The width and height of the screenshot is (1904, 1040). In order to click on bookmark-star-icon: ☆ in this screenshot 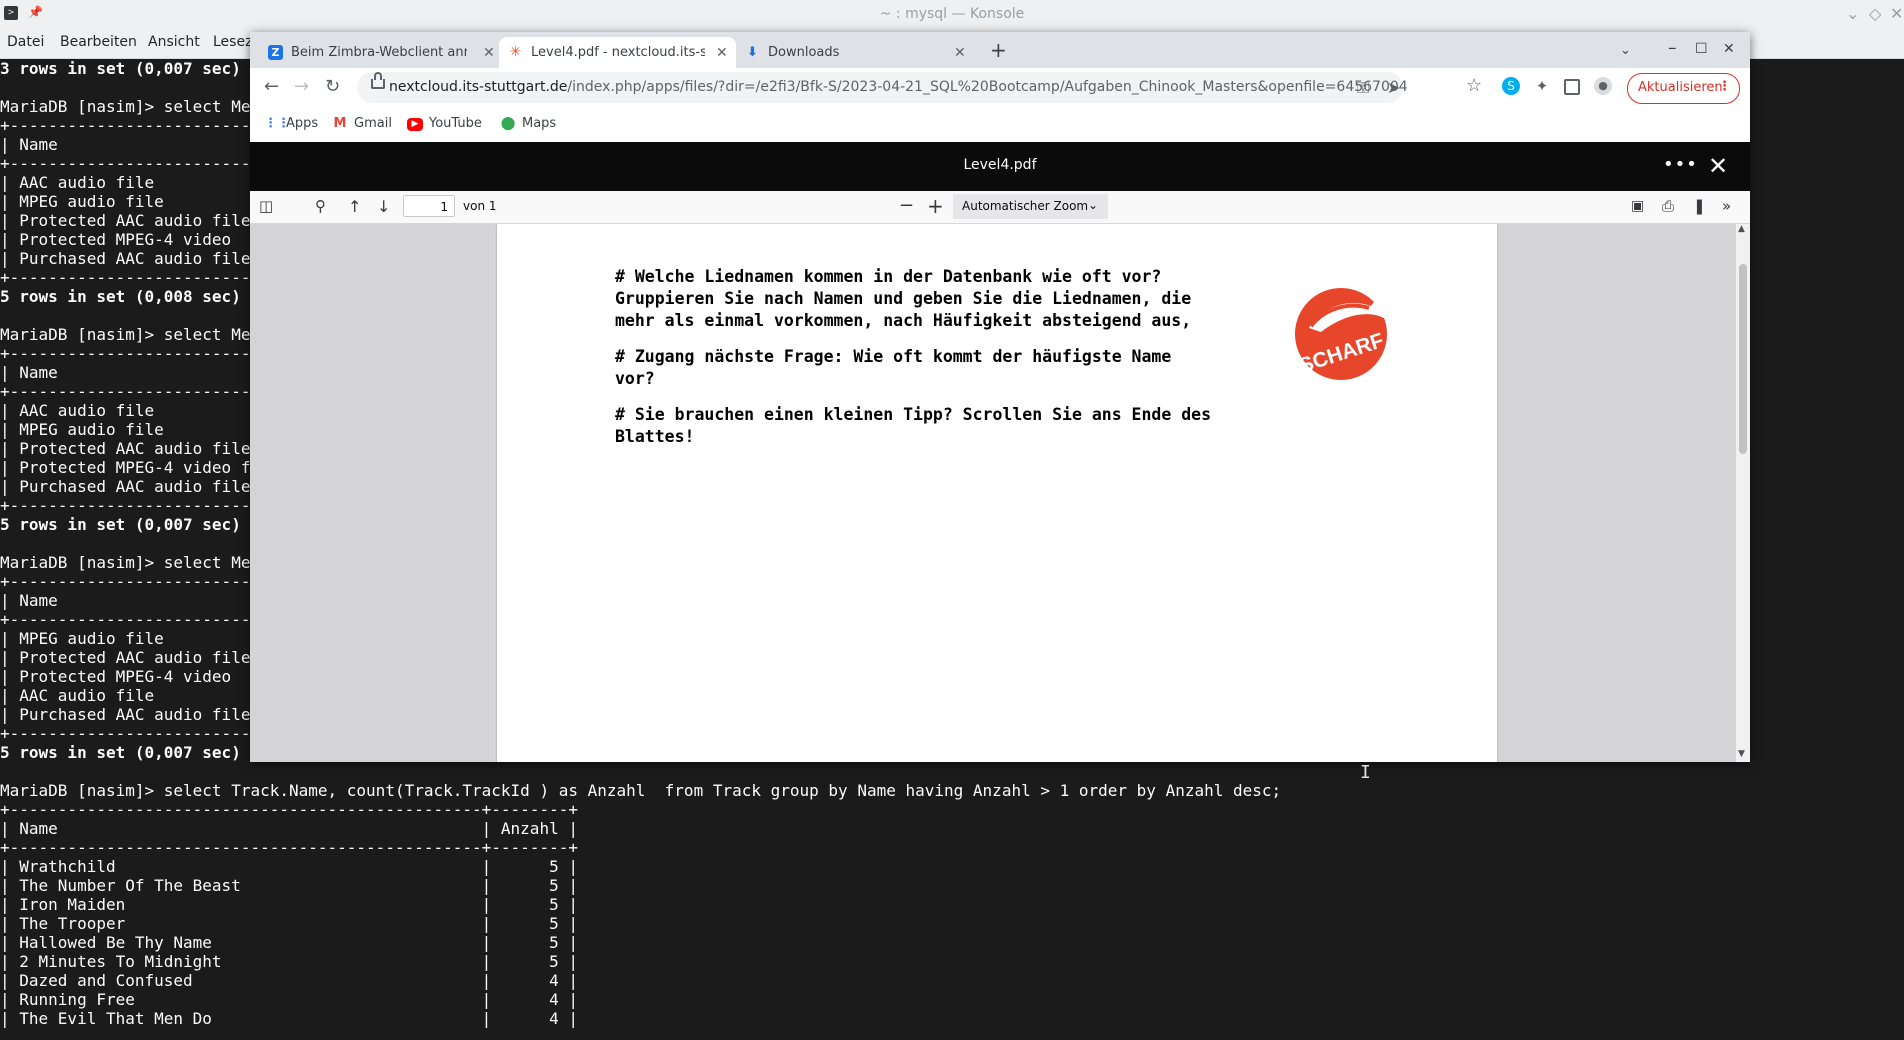, I will do `click(1474, 85)`.